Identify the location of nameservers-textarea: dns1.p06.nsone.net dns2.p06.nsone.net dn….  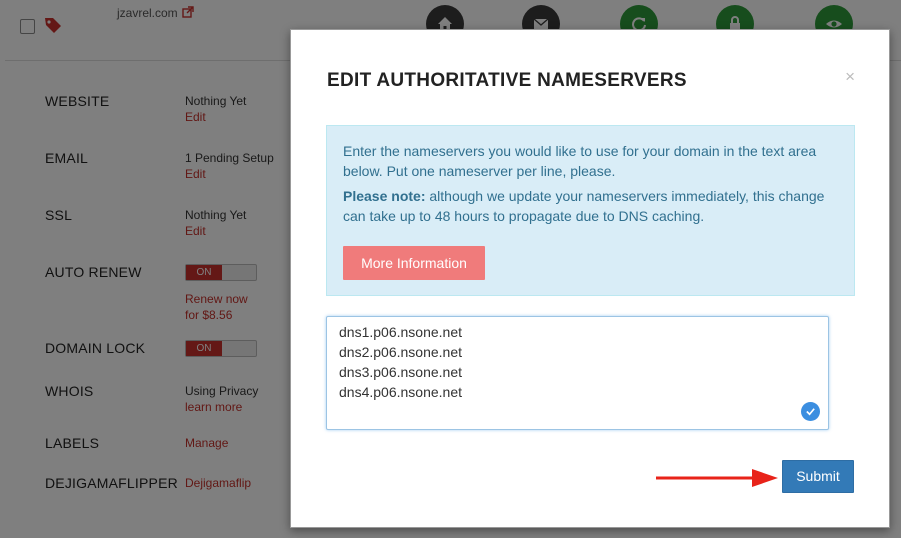
(577, 373).